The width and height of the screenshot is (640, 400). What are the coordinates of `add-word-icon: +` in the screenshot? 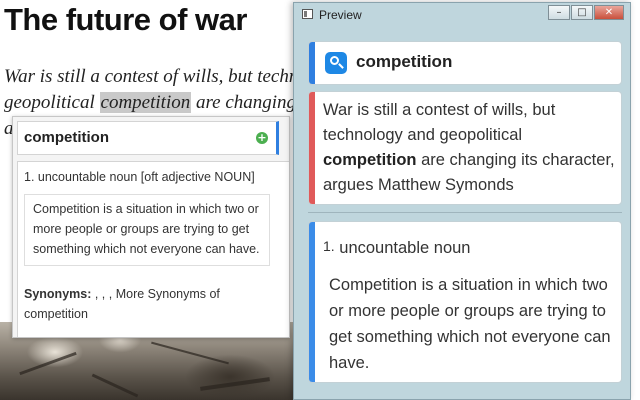 It's located at (262, 138).